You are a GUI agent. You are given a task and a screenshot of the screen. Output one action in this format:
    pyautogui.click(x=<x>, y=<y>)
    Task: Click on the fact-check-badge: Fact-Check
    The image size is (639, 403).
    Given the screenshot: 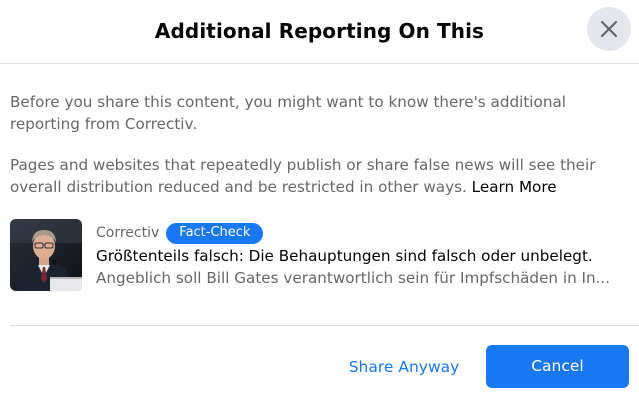 What is the action you would take?
    pyautogui.click(x=215, y=233)
    